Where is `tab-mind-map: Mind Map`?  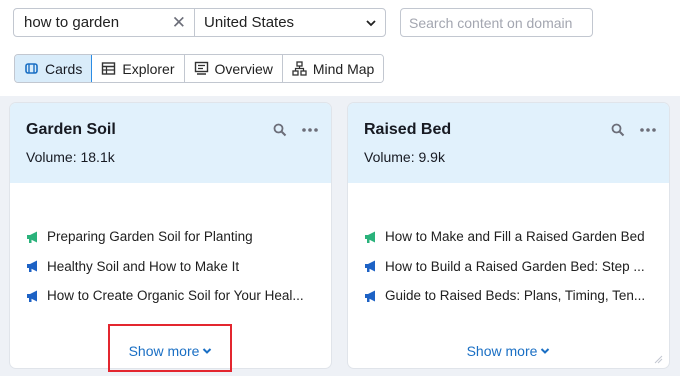
tab-mind-map: Mind Map is located at coordinates (333, 68).